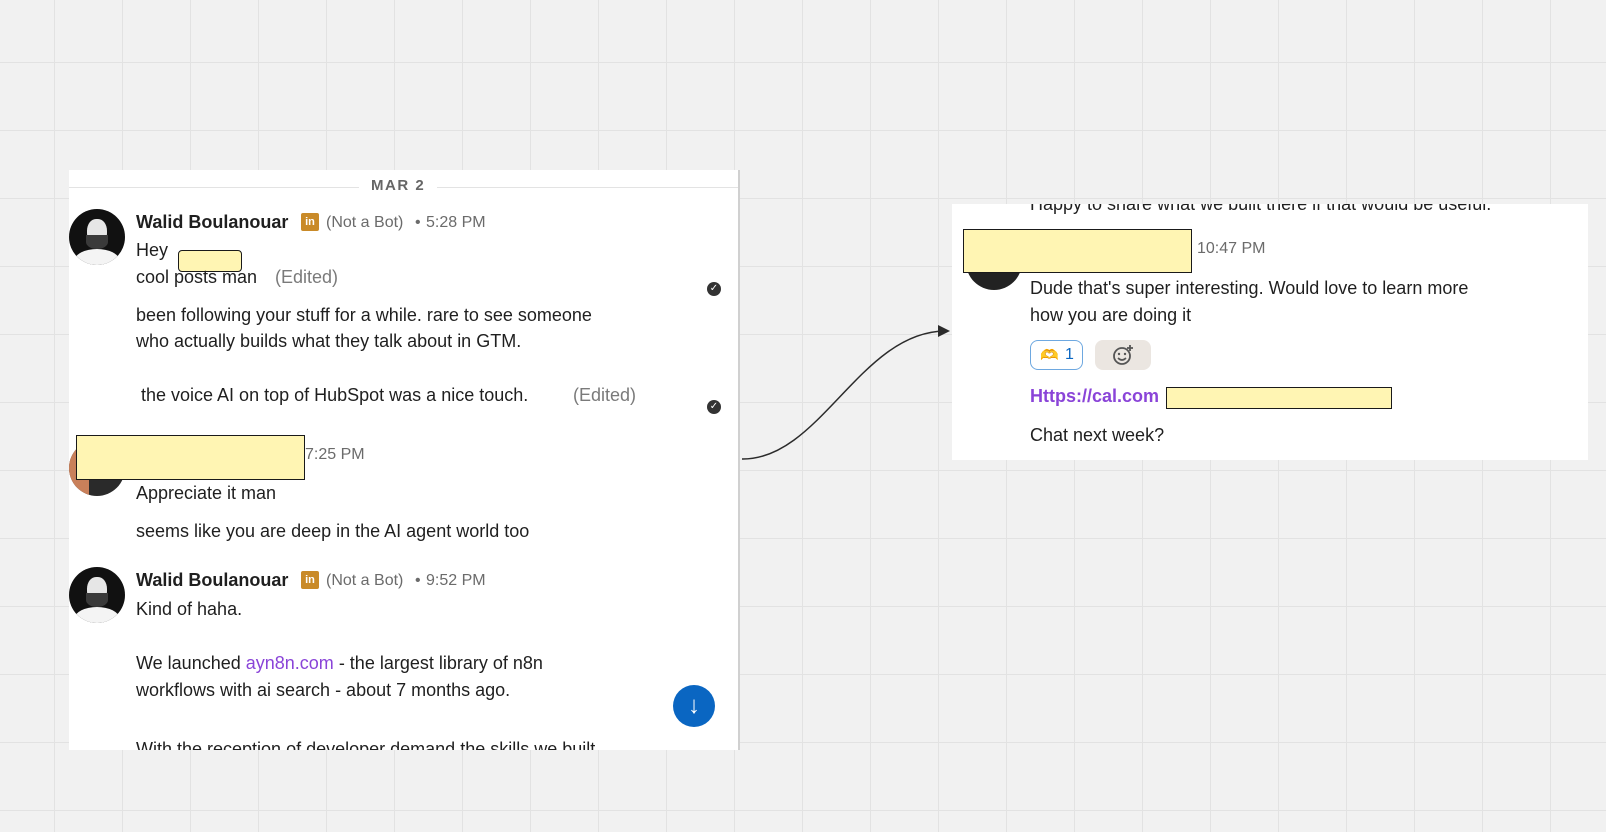 The height and width of the screenshot is (832, 1606). Describe the element at coordinates (1049, 355) in the screenshot. I see `heart-hands-icon: 🫶` at that location.